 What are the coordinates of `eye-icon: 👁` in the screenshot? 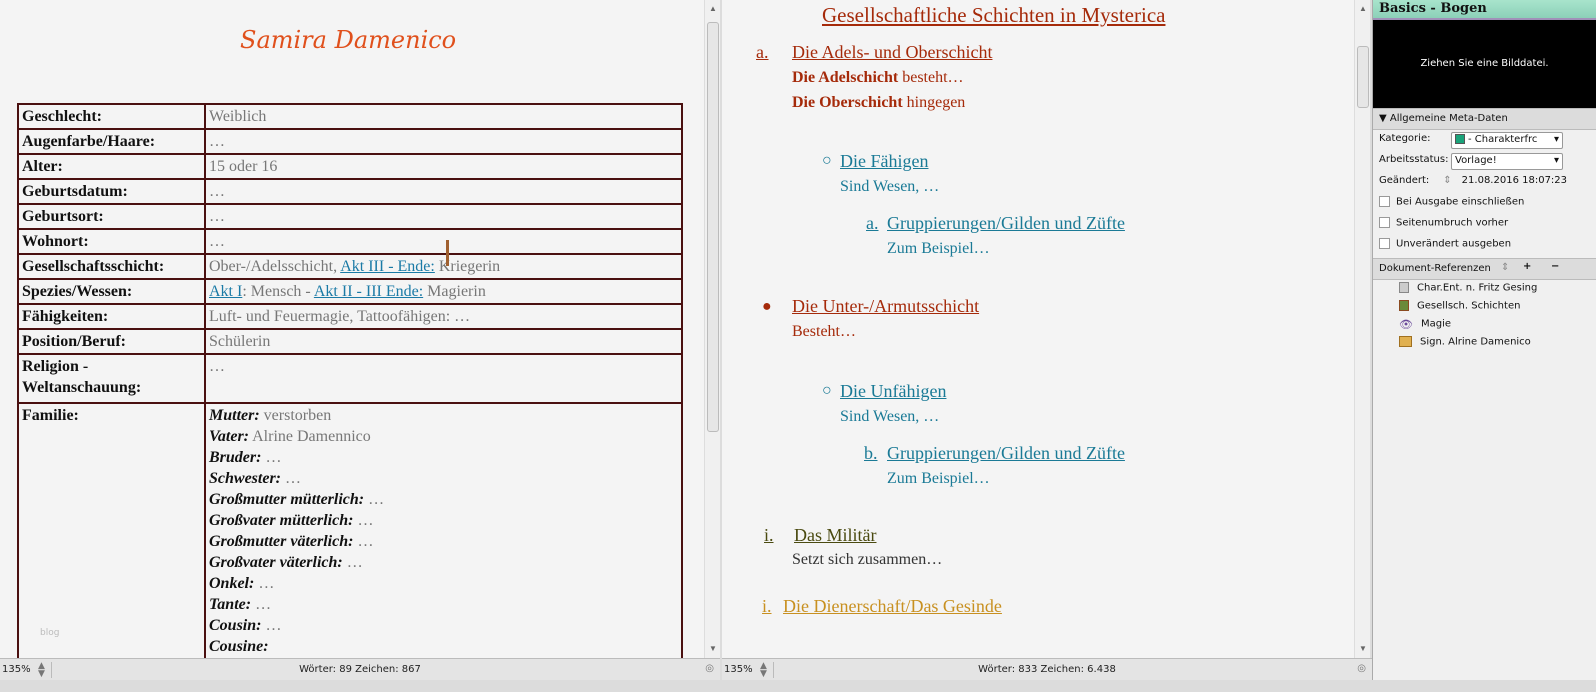 It's located at (1406, 324).